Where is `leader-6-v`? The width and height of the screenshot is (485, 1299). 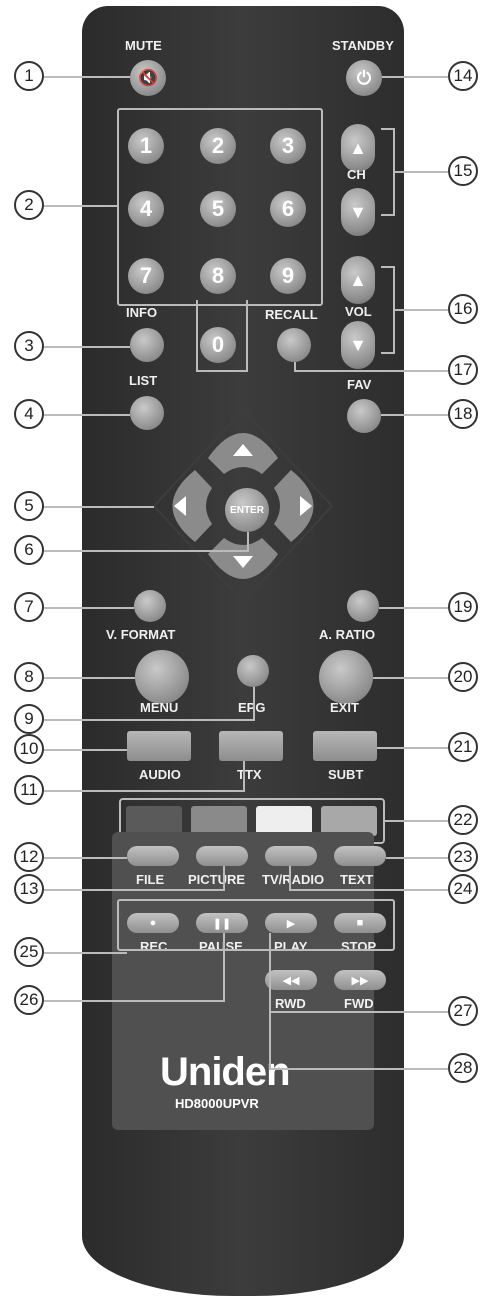 leader-6-v is located at coordinates (248, 542).